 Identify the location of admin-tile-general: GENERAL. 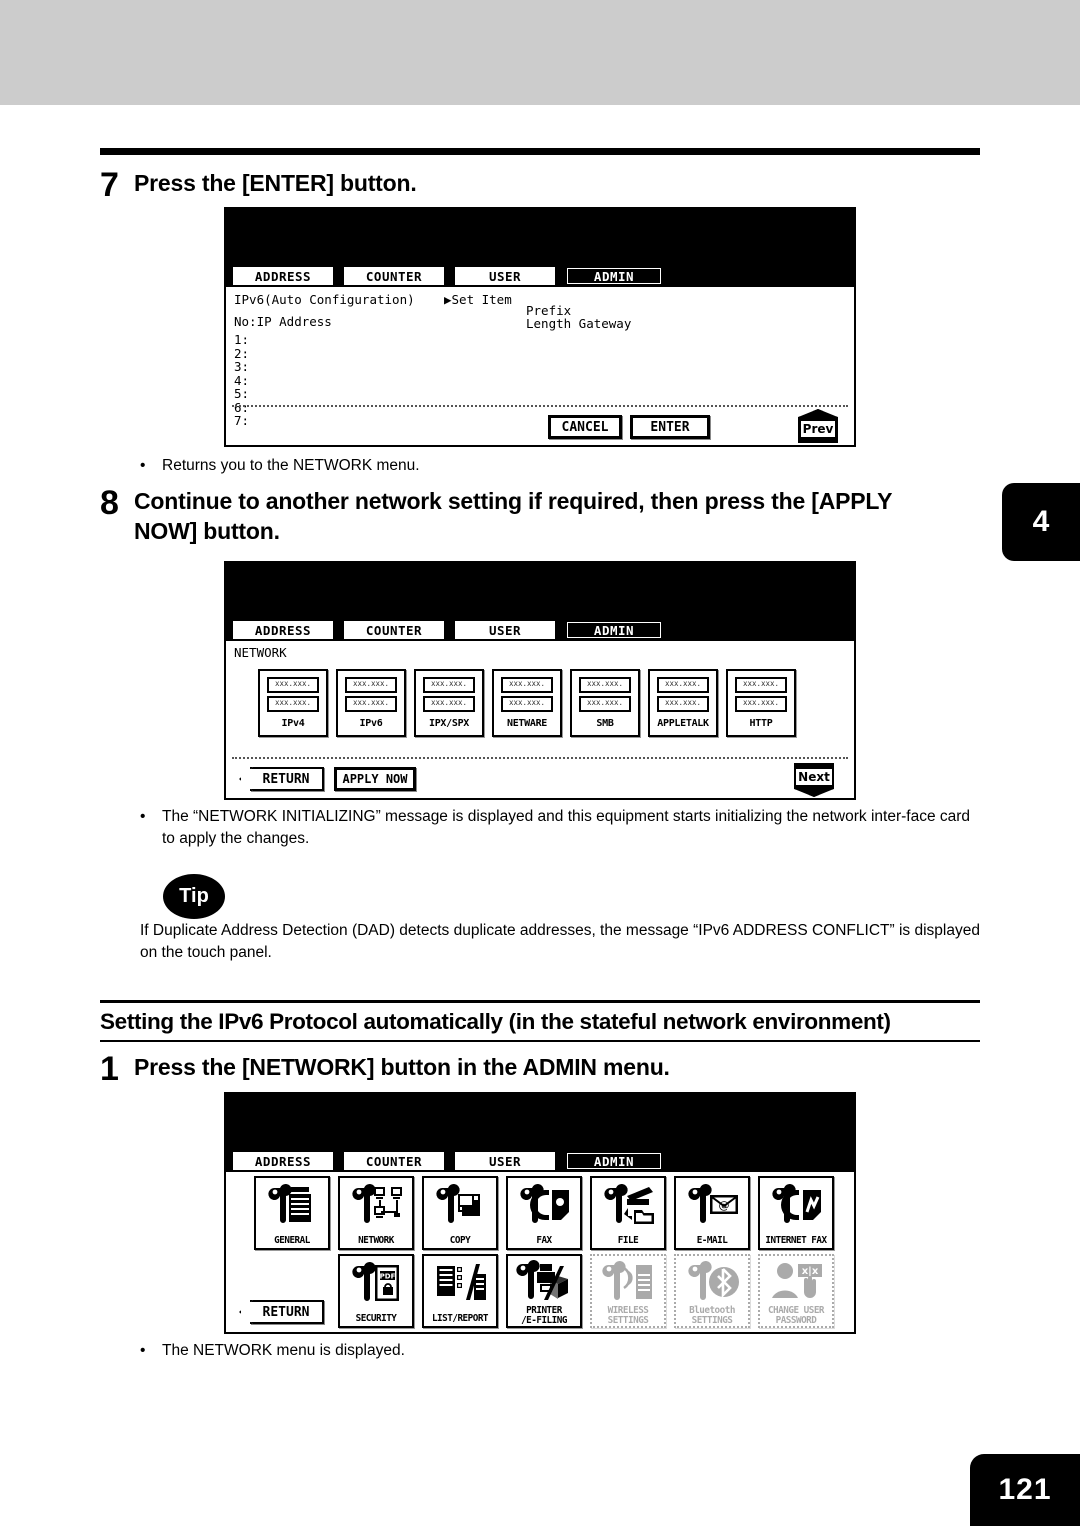
(292, 1213).